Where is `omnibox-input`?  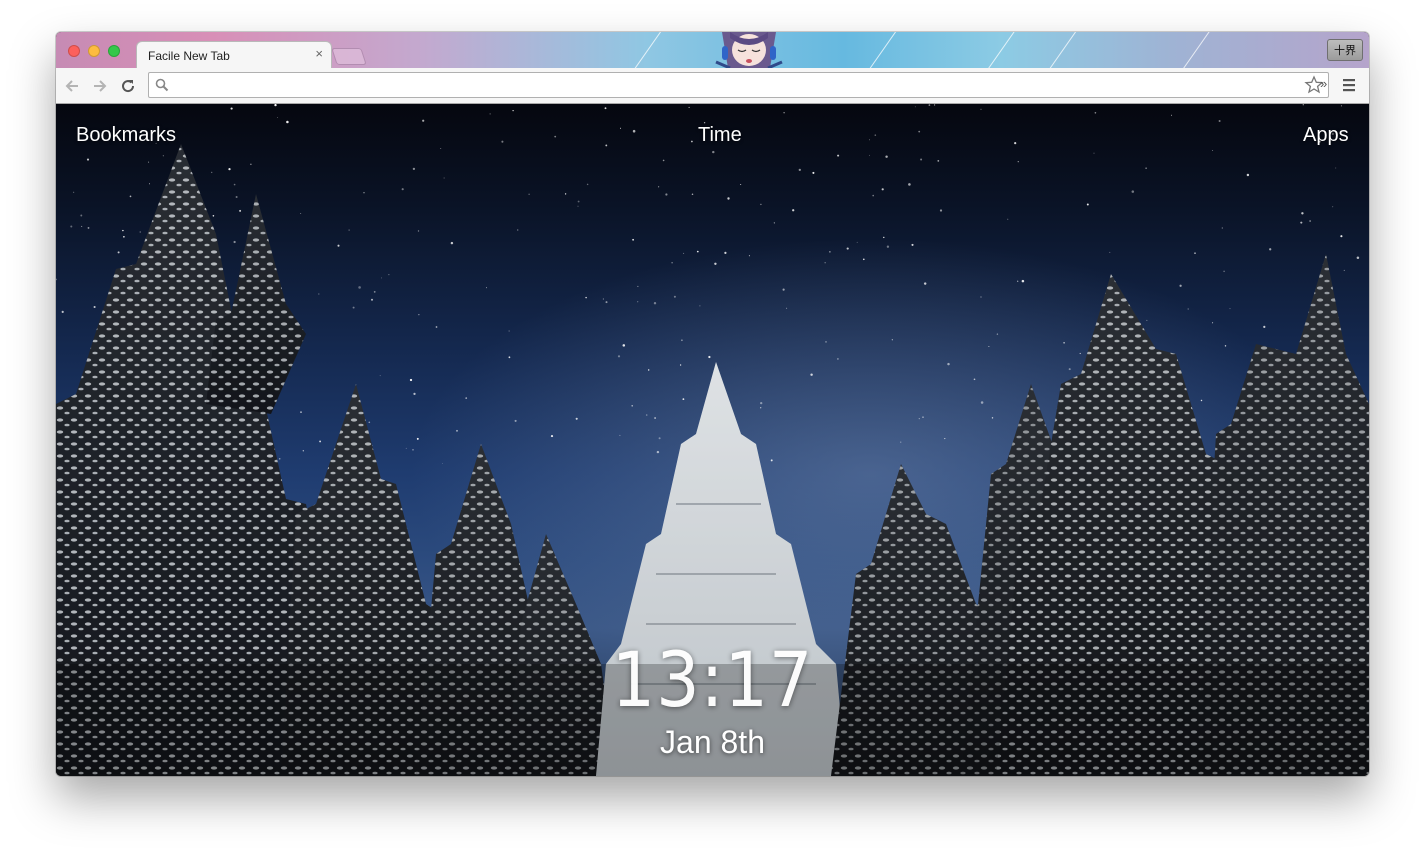
omnibox-input is located at coordinates (727, 86).